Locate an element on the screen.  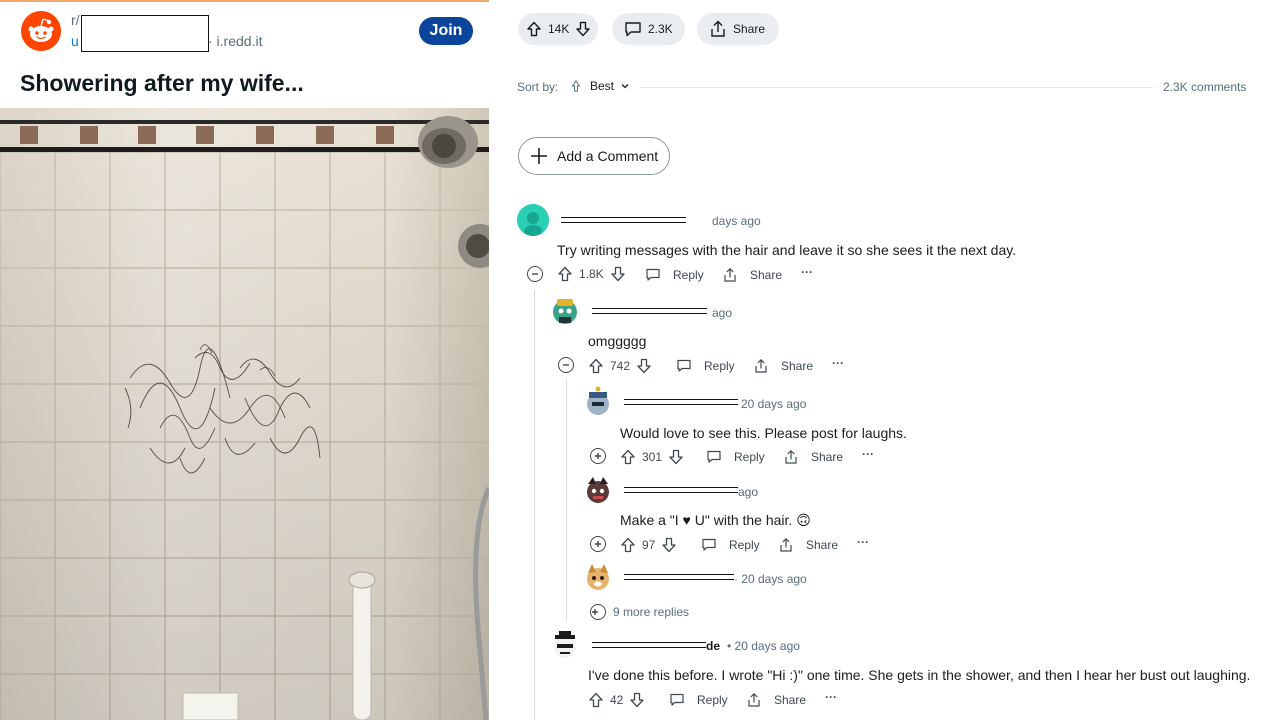
join-button: Join is located at coordinates (446, 31).